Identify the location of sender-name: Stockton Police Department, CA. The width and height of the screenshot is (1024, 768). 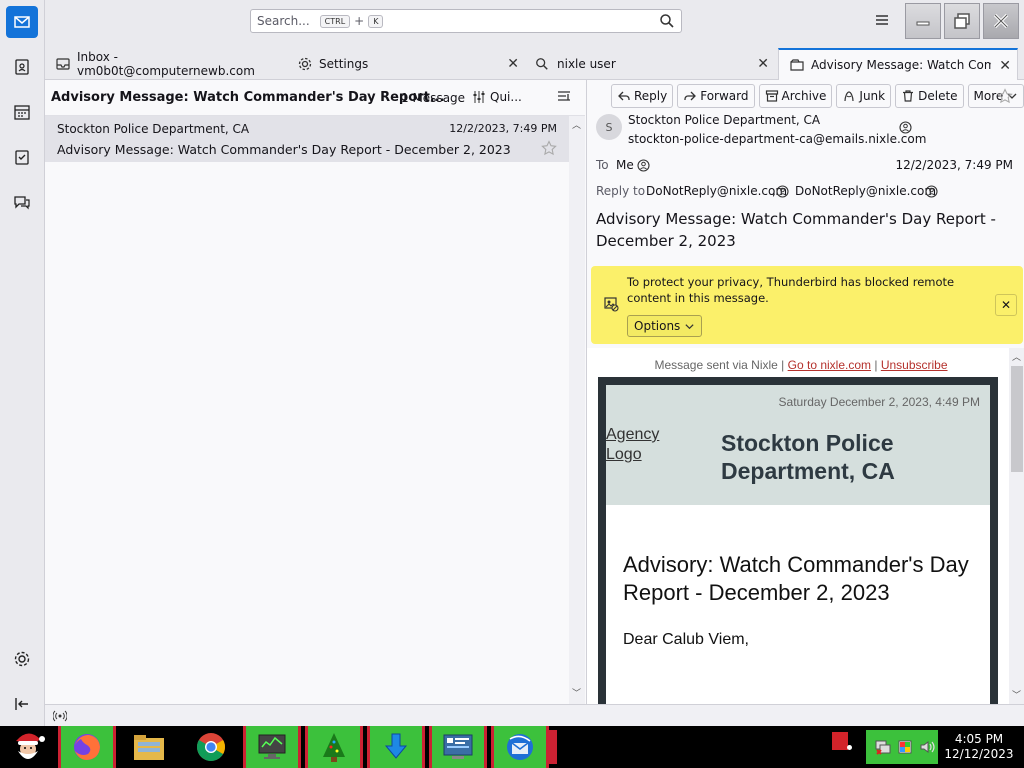
(724, 120).